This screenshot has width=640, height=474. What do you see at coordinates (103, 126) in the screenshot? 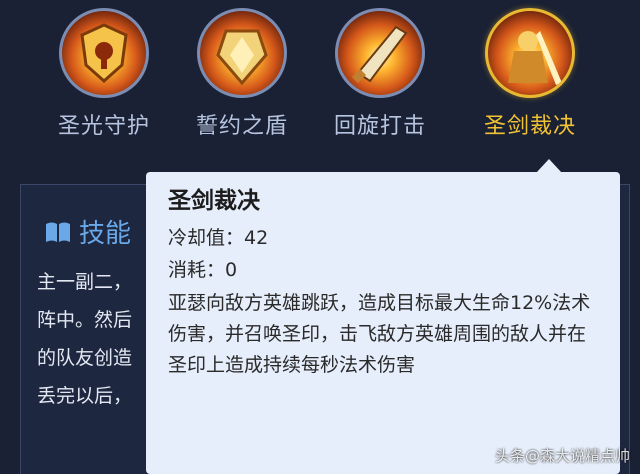
I see `skill-label: 圣光守护` at bounding box center [103, 126].